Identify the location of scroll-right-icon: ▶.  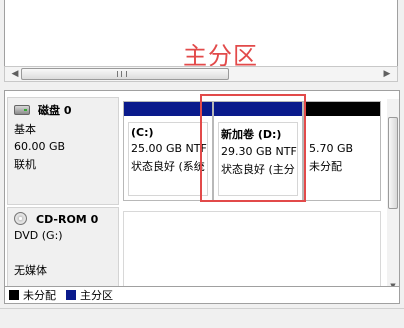
(387, 74).